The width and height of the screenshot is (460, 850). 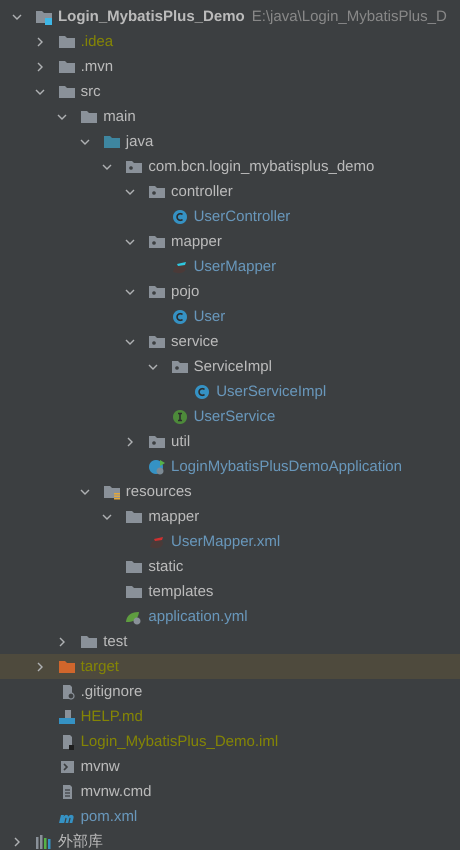 I want to click on module-folder-icon, so click(x=44, y=16).